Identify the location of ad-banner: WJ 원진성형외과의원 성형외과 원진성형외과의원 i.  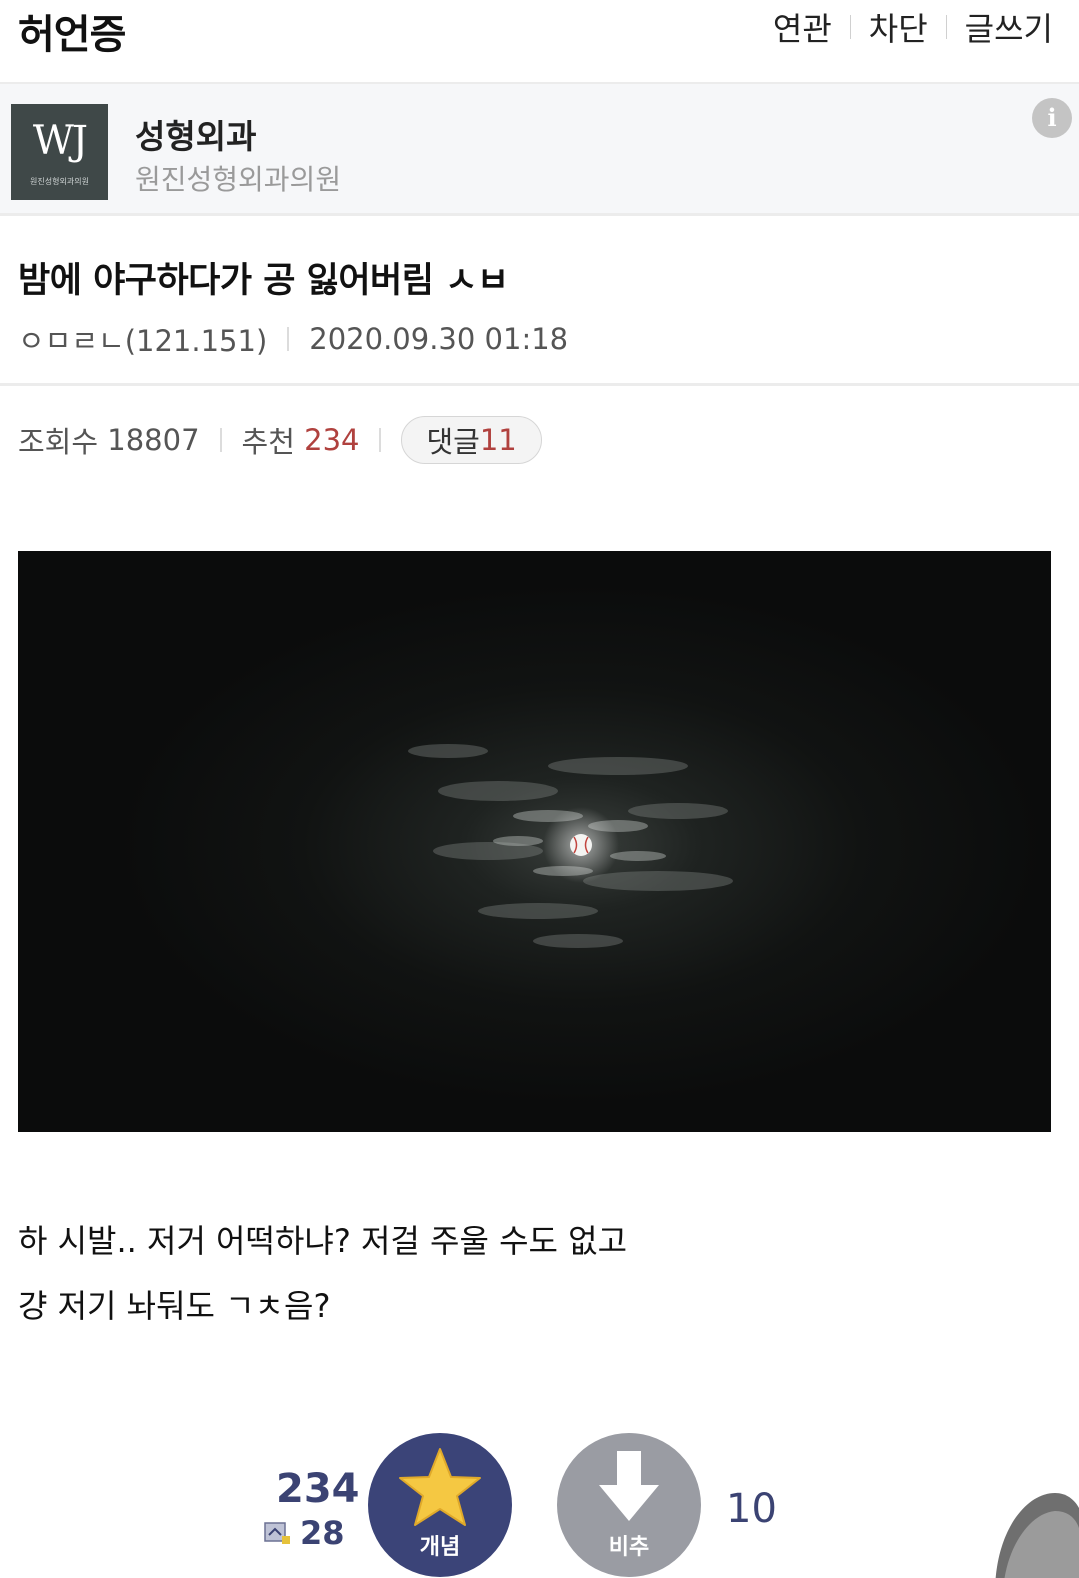
(539, 149).